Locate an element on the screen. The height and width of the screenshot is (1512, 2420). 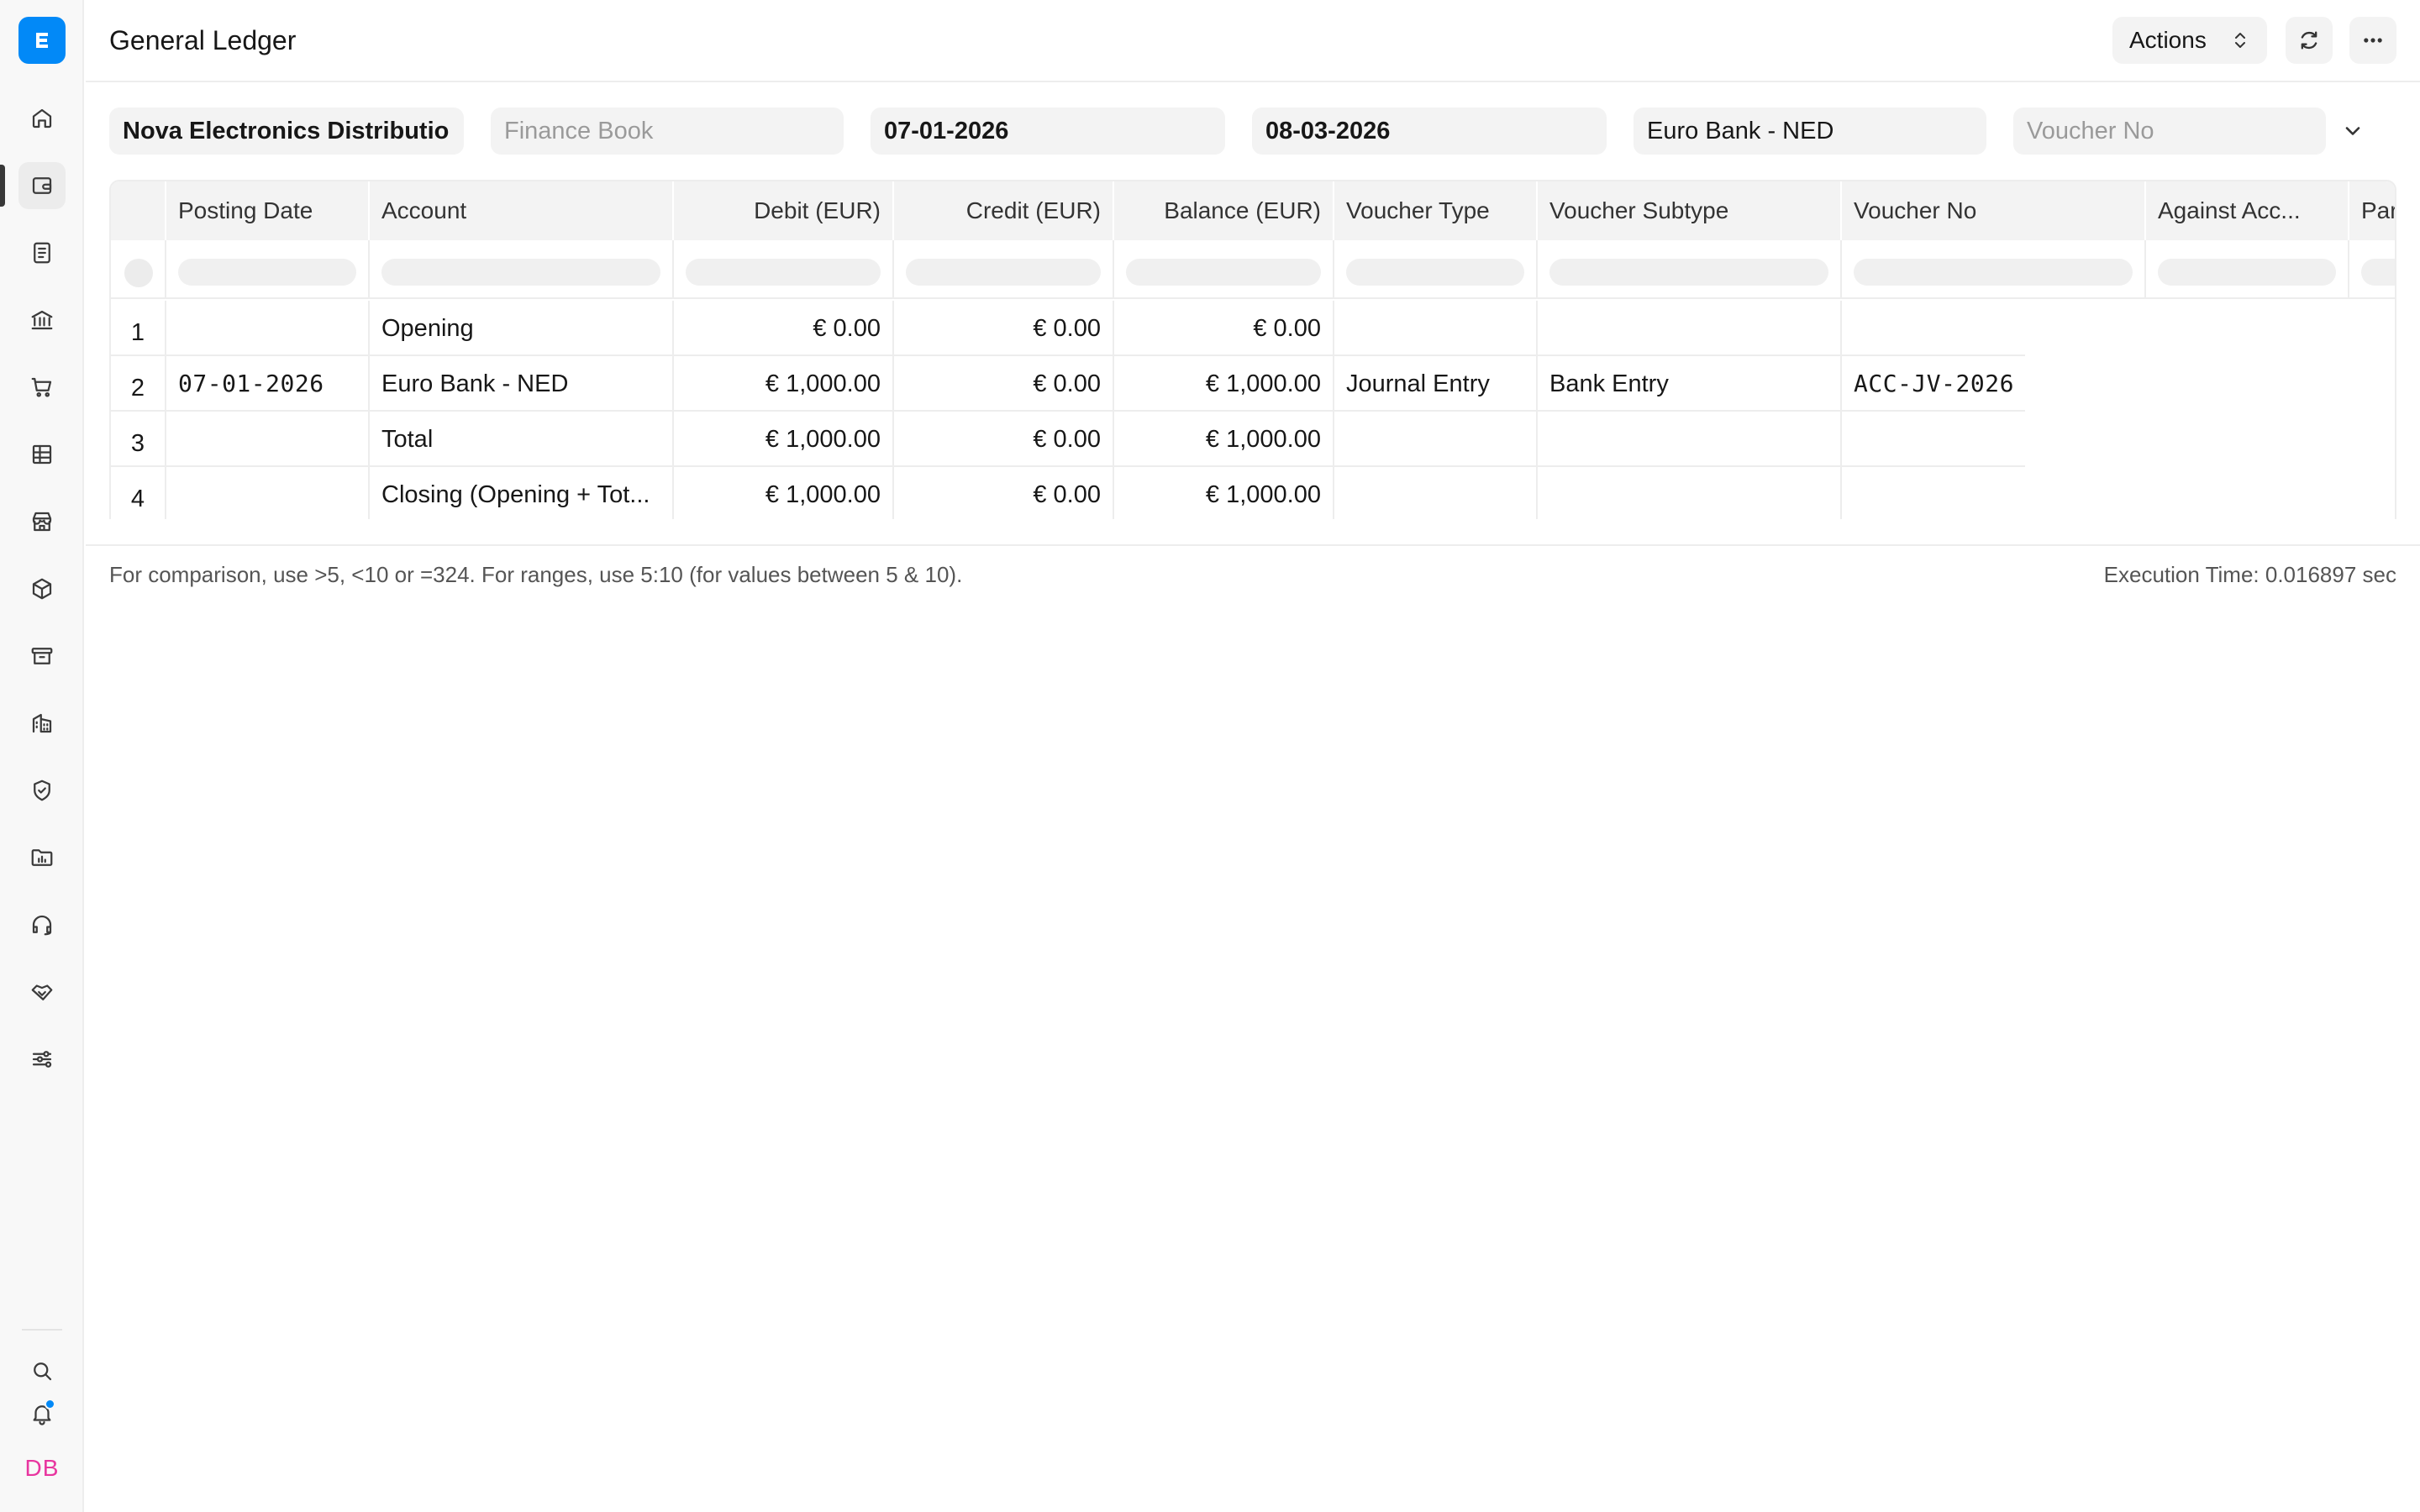
column-party: Par is located at coordinates (2372, 210).